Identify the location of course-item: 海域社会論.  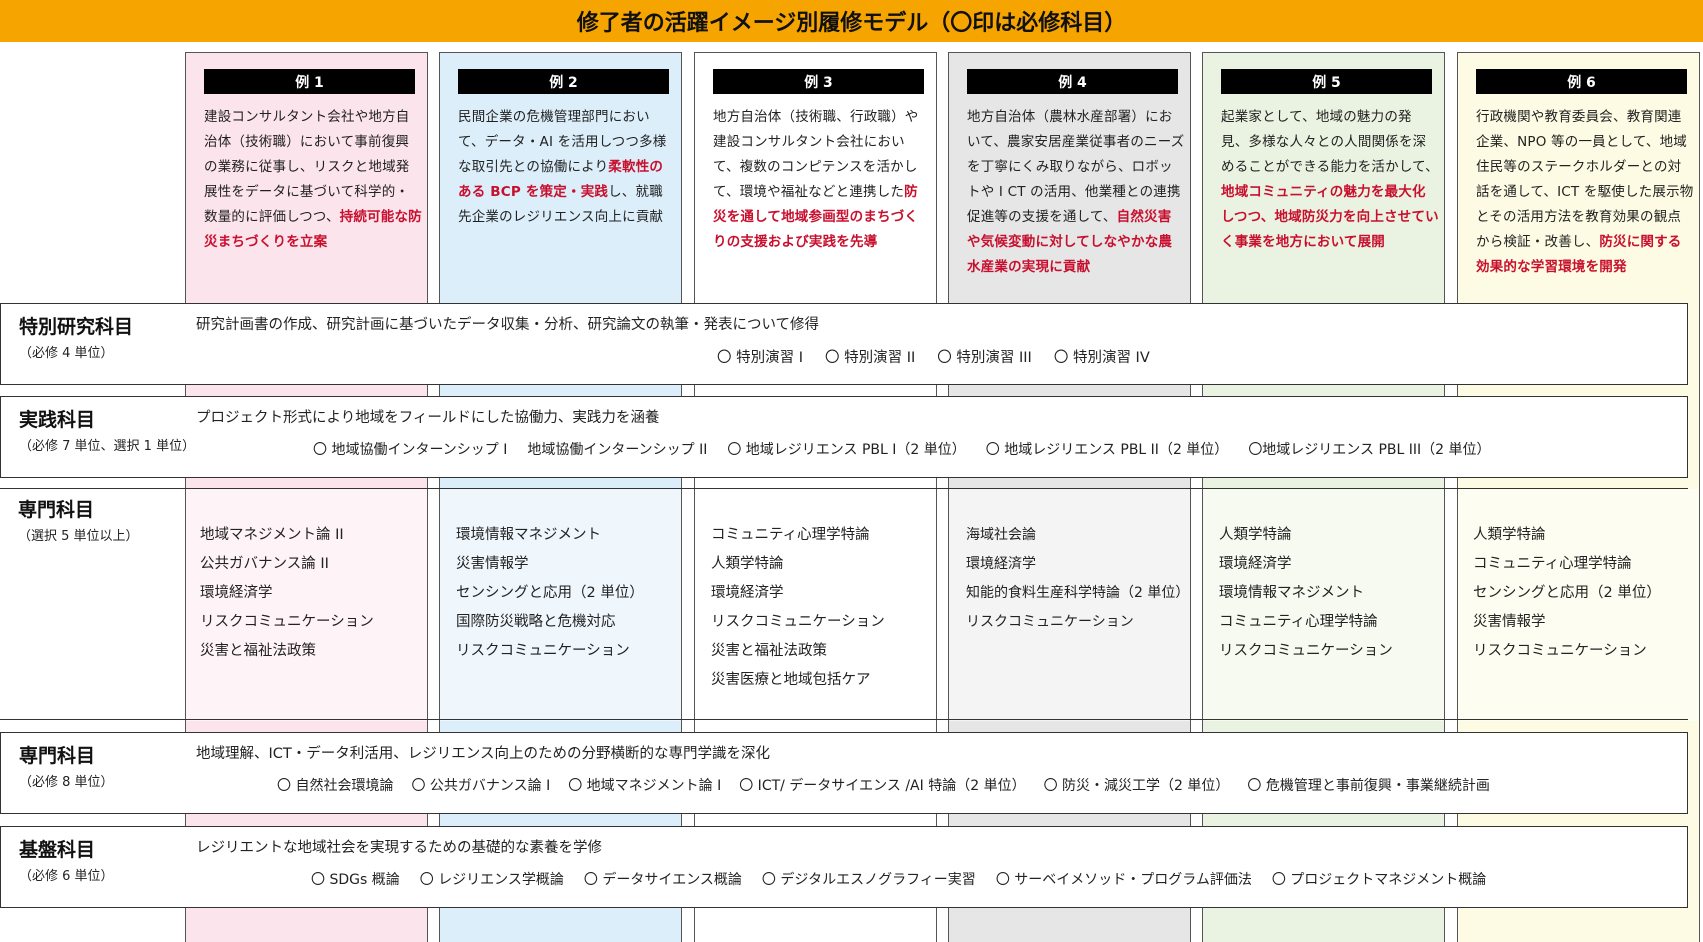
(1001, 535).